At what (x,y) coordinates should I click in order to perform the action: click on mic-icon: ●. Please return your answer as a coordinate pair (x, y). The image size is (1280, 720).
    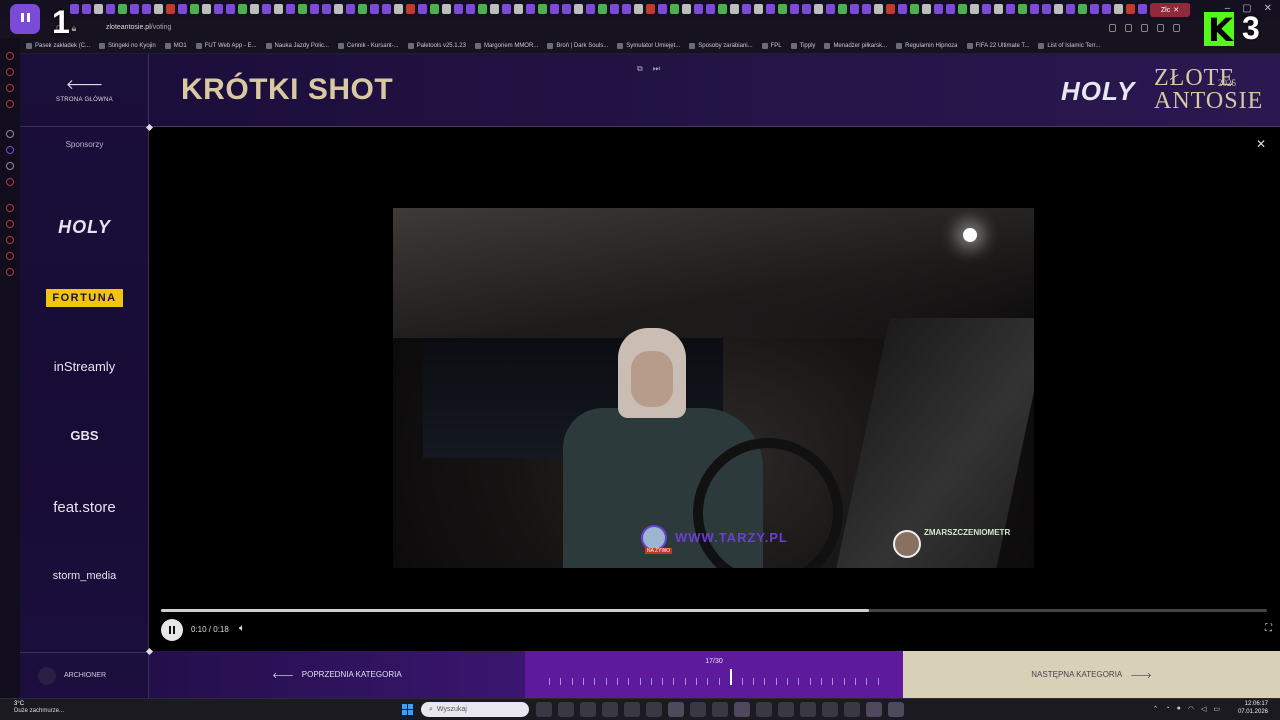
    Looking at the image, I should click on (1179, 709).